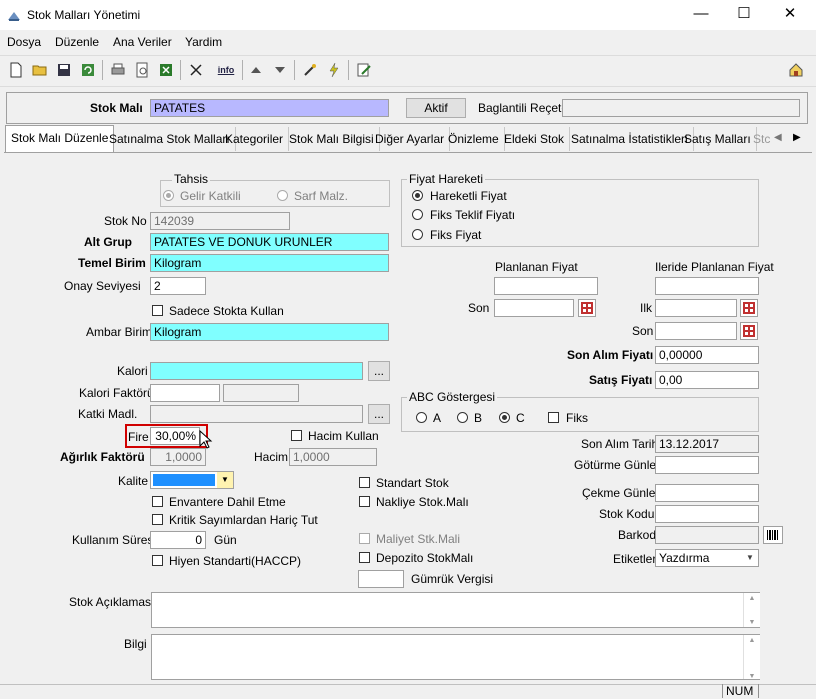  Describe the element at coordinates (142, 70) in the screenshot. I see `print-preview-icon` at that location.